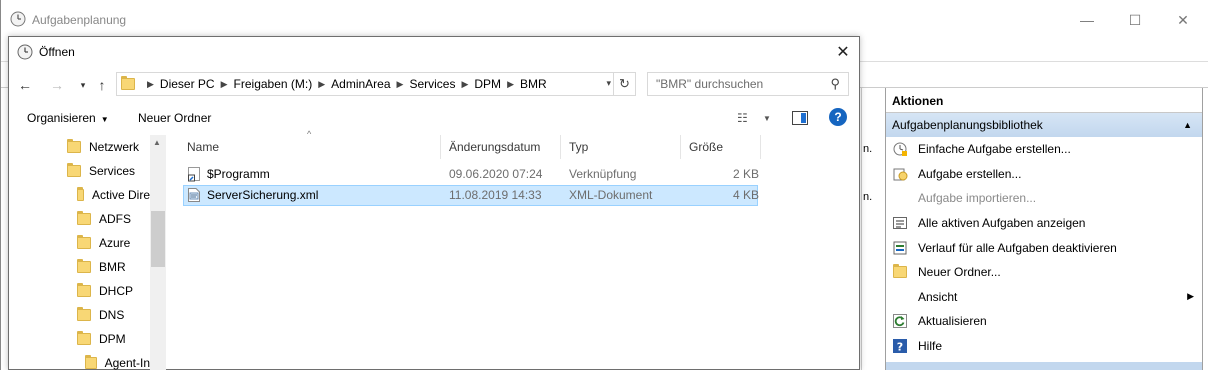  I want to click on column-header-type: Typ, so click(621, 147).